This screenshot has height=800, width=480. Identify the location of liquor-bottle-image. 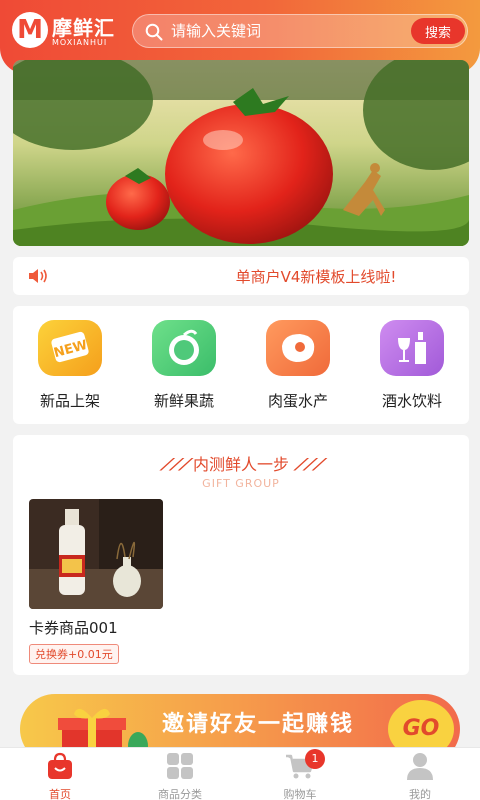
(96, 554).